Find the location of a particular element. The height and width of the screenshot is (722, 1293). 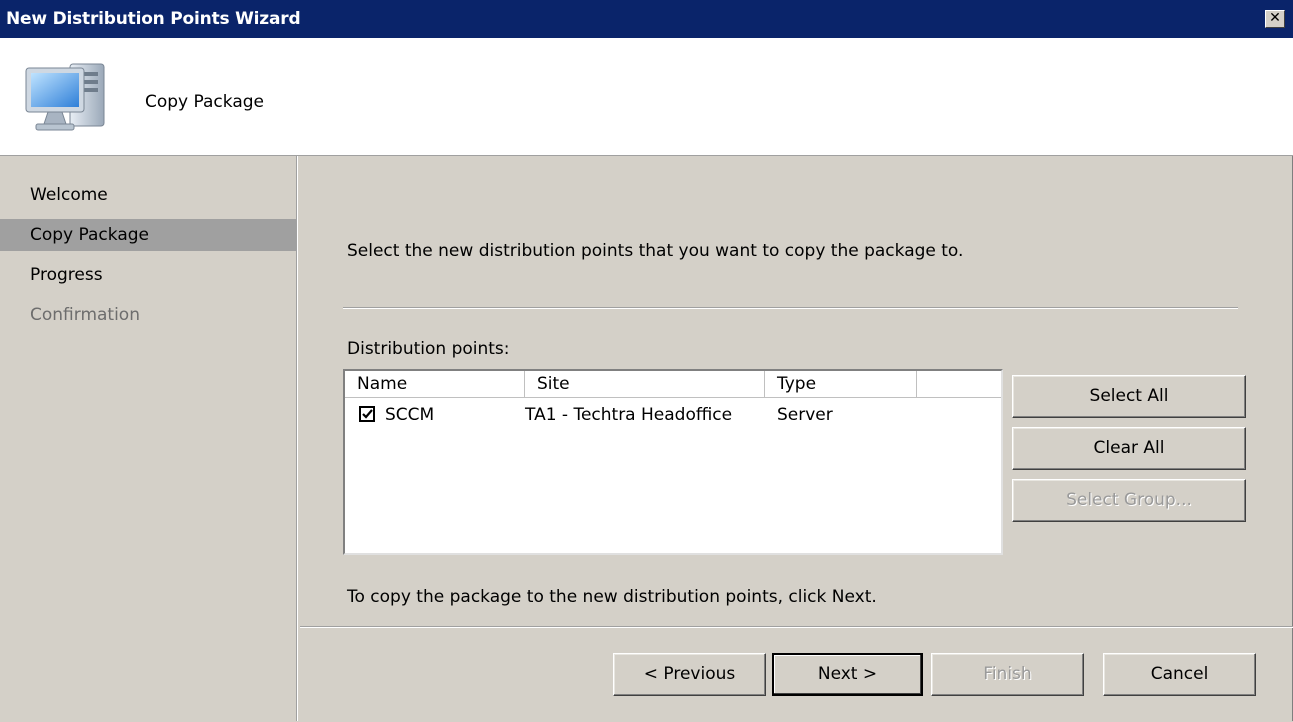

cell-site: TA1 - Techtra Headoffice is located at coordinates (629, 415).